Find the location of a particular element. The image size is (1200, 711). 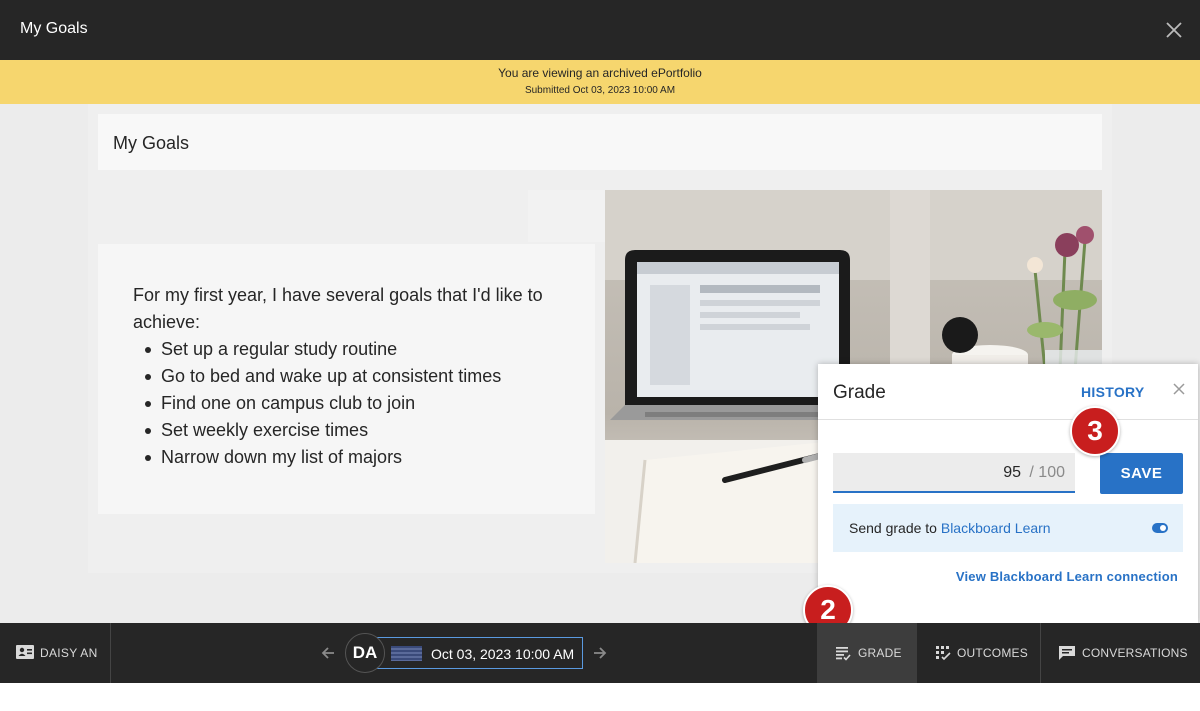

submission-date-select: Oct 03, 2023 10:00 AM is located at coordinates (480, 653).